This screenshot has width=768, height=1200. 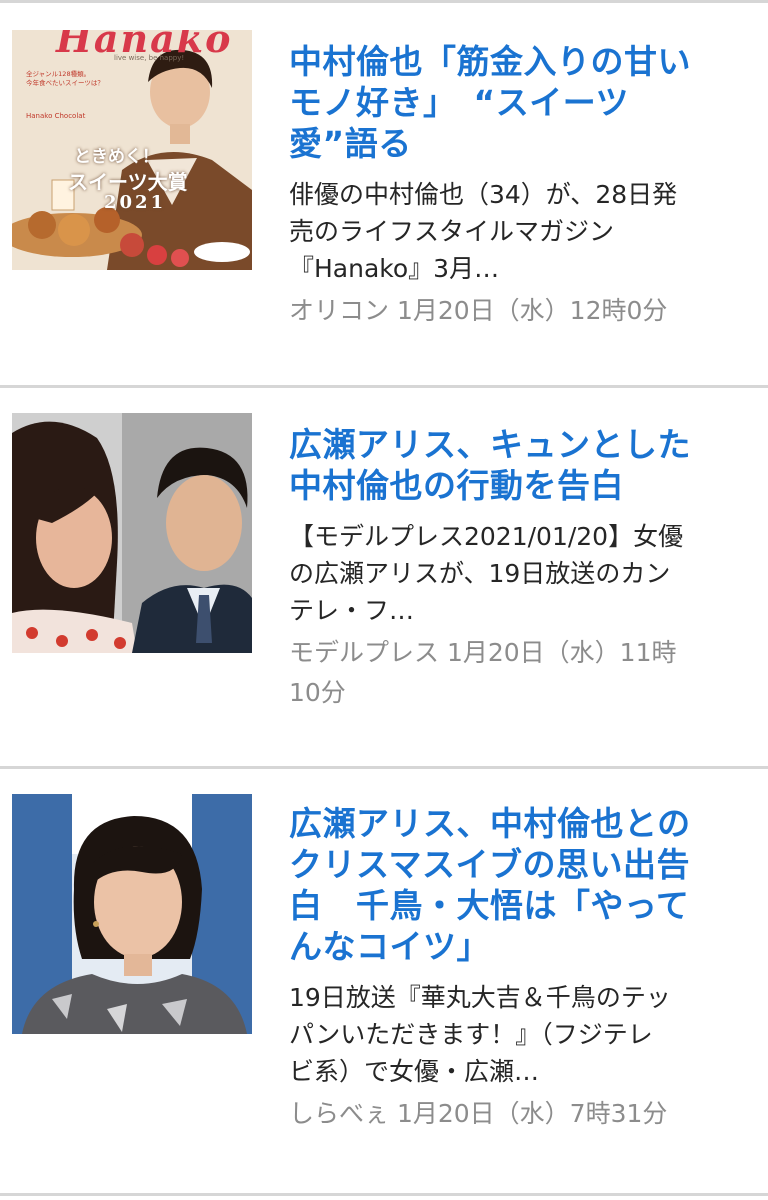 What do you see at coordinates (56, 116) in the screenshot?
I see `cover-side-text: Hanako Chocolat` at bounding box center [56, 116].